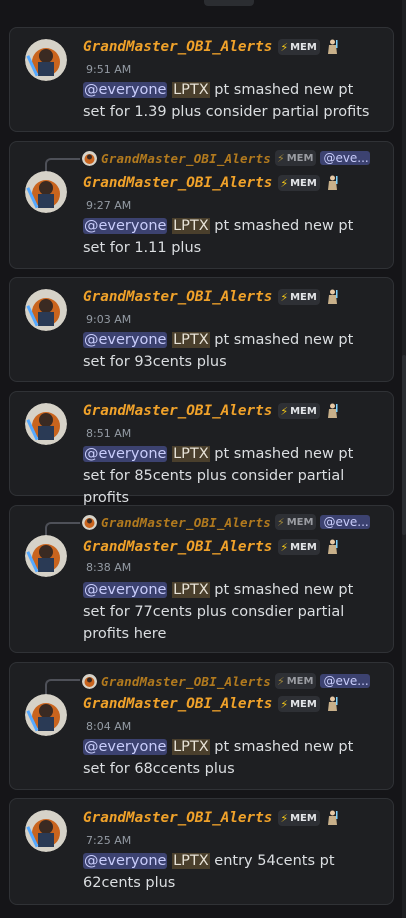 The width and height of the screenshot is (406, 918). Describe the element at coordinates (109, 433) in the screenshot. I see `timestamp: 8:51 AM` at that location.